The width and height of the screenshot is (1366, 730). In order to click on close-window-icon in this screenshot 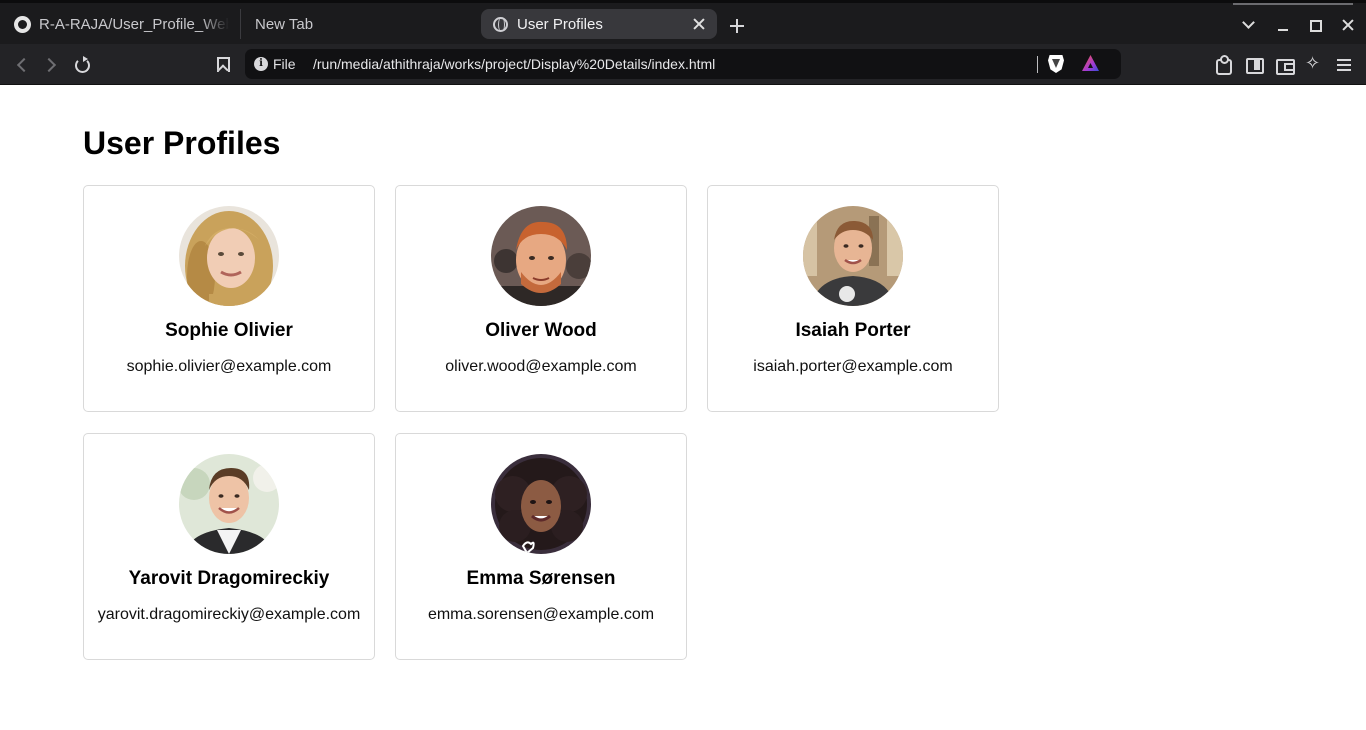, I will do `click(1348, 25)`.